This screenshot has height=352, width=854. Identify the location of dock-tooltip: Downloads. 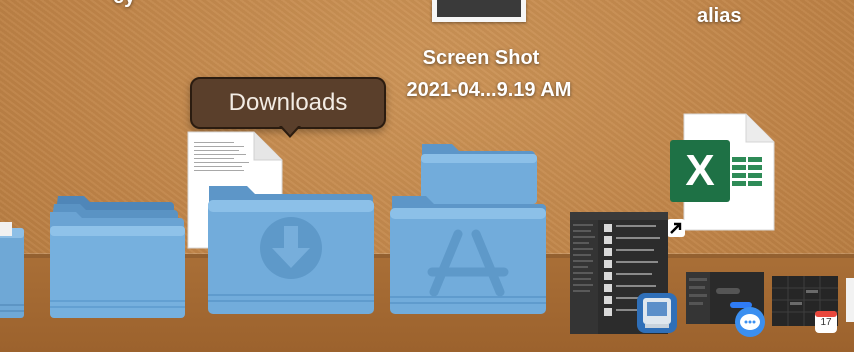
(288, 103).